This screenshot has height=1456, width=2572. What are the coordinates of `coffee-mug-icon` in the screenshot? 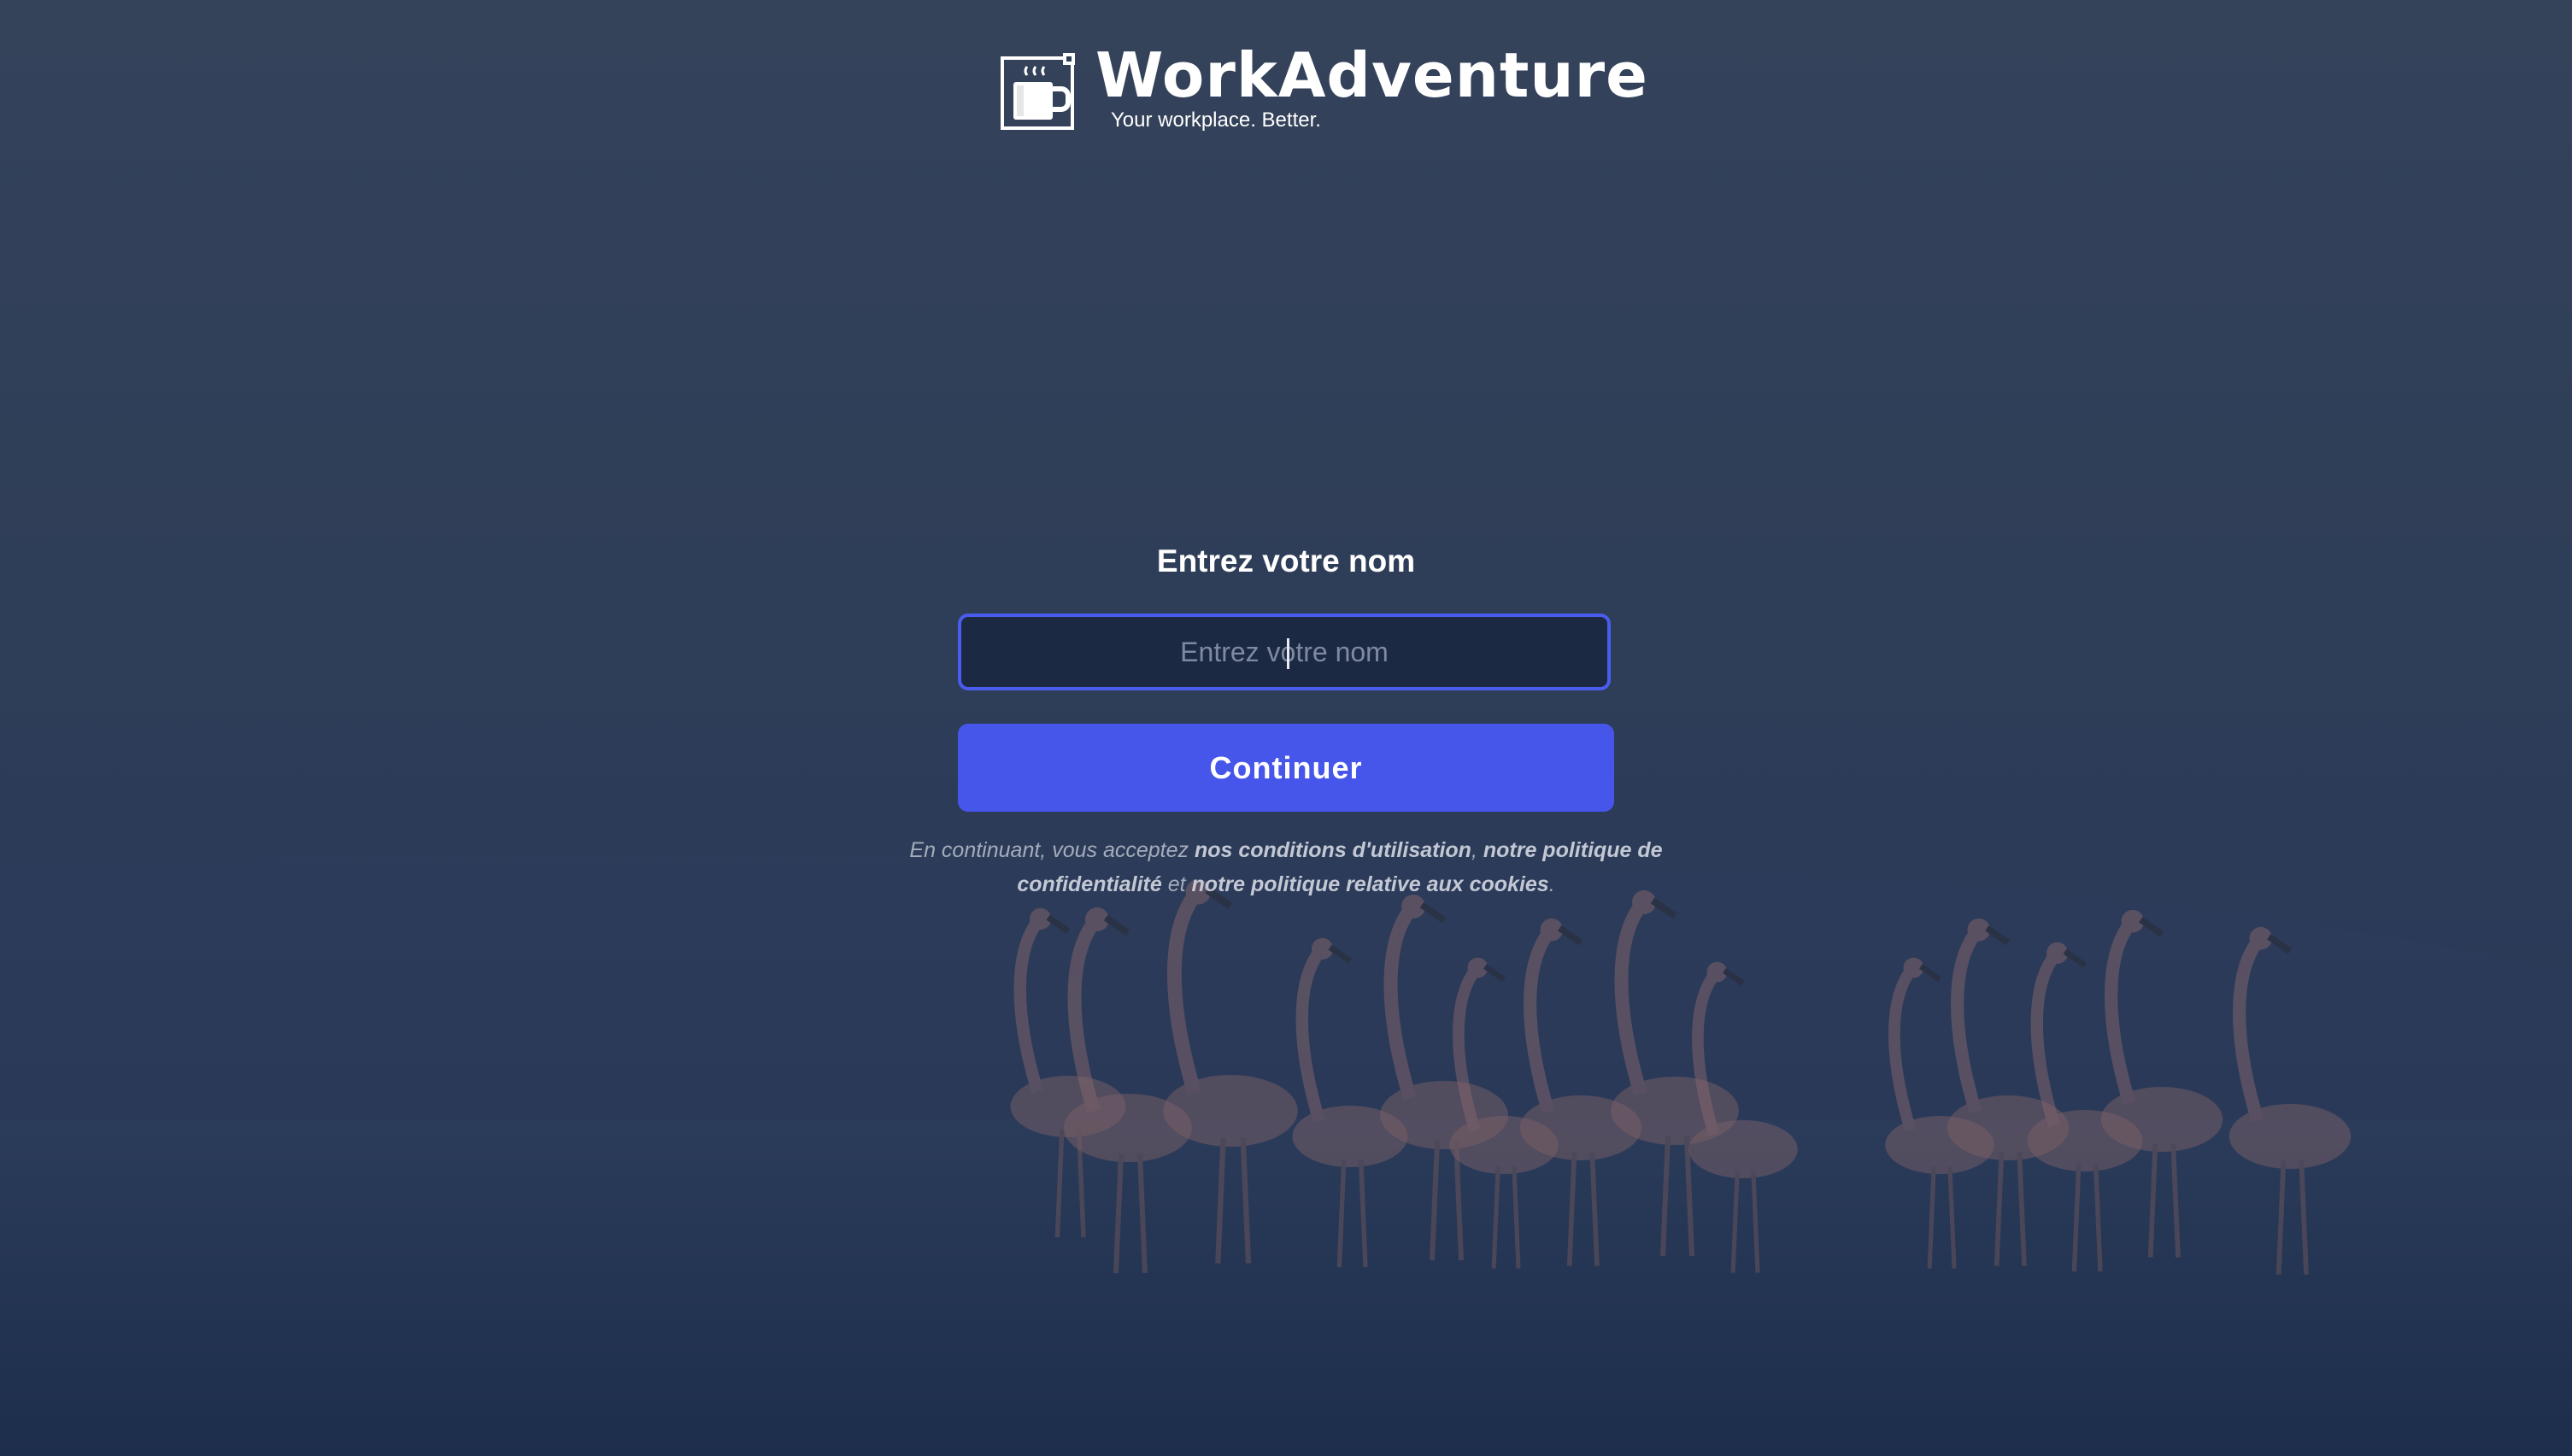 It's located at (1038, 92).